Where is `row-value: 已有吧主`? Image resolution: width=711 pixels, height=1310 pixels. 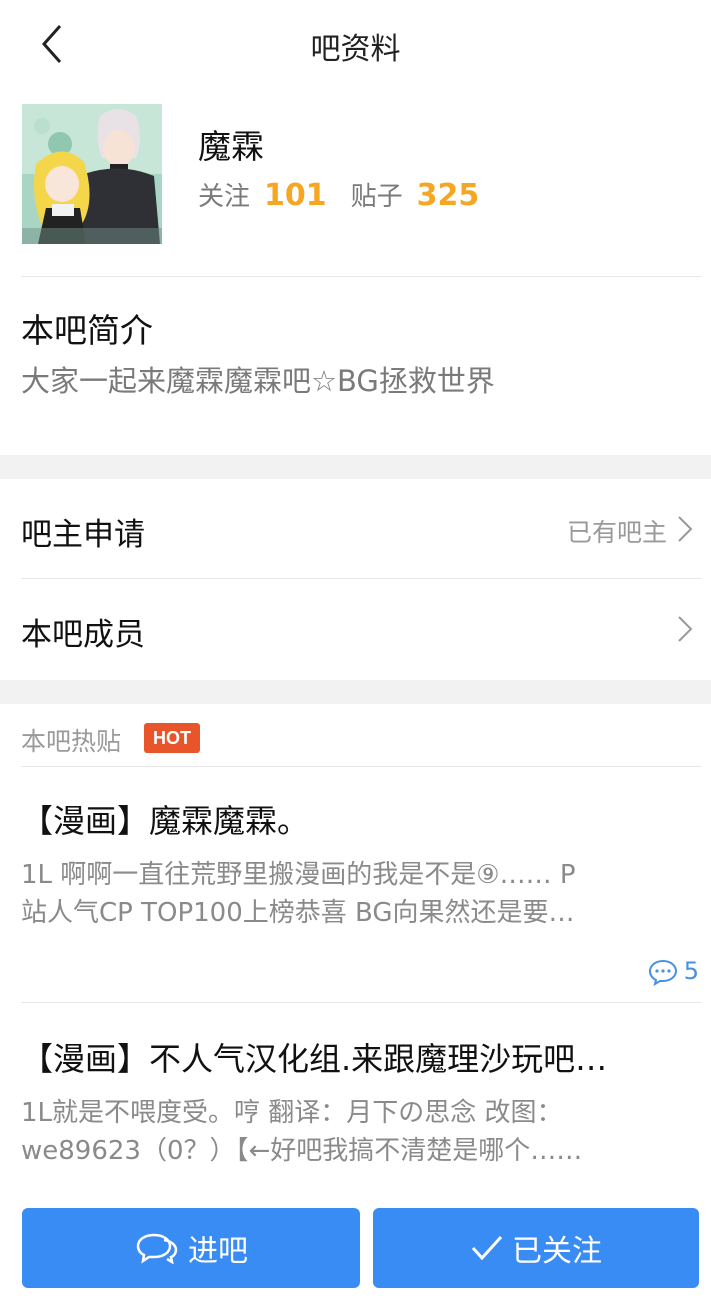 row-value: 已有吧主 is located at coordinates (616, 532).